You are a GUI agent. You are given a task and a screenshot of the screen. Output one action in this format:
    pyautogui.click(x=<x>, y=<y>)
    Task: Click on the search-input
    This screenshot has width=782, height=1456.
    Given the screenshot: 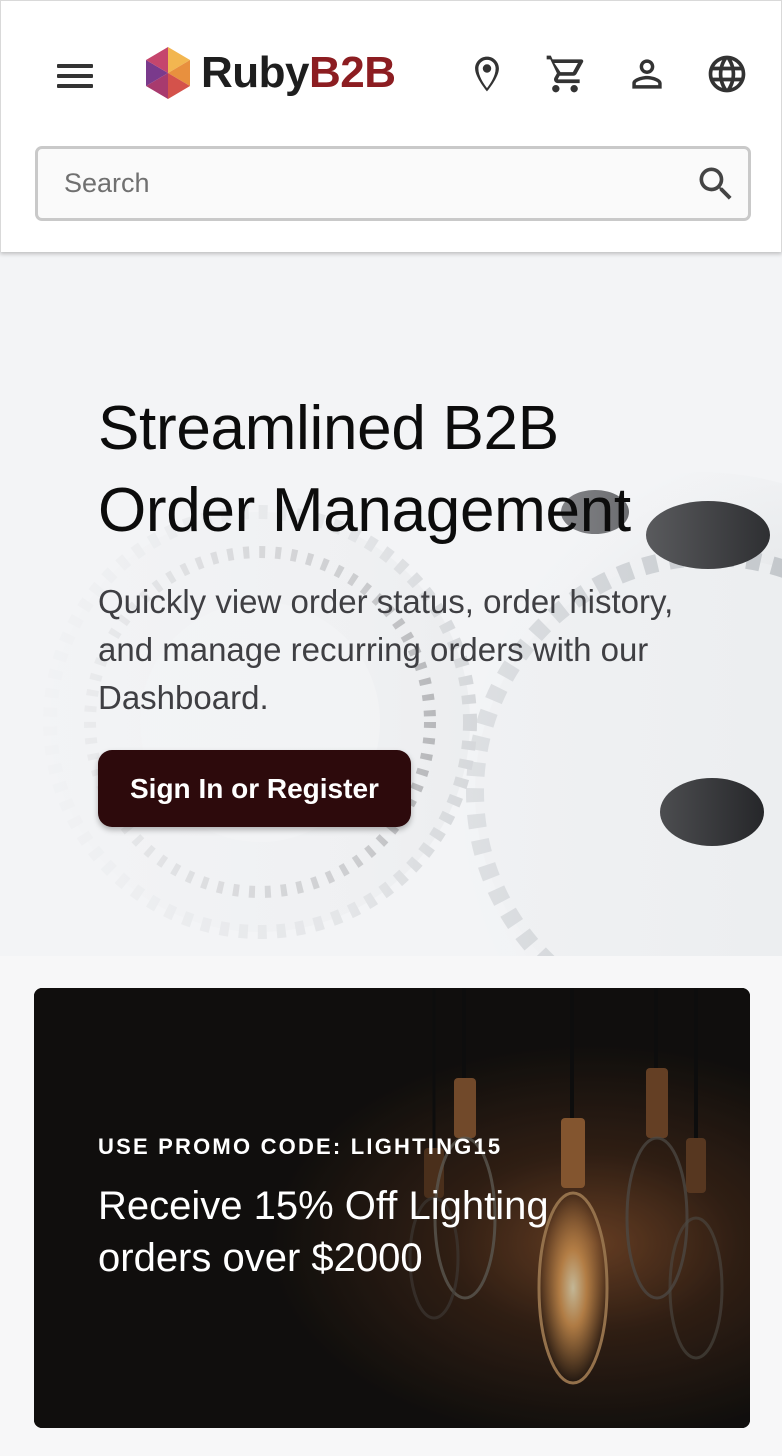 What is the action you would take?
    pyautogui.click(x=358, y=183)
    